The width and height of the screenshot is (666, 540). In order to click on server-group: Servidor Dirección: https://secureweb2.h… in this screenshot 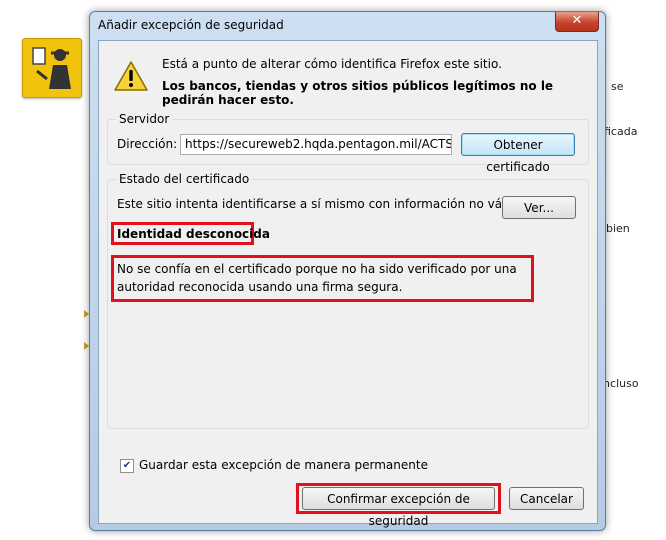, I will do `click(348, 143)`.